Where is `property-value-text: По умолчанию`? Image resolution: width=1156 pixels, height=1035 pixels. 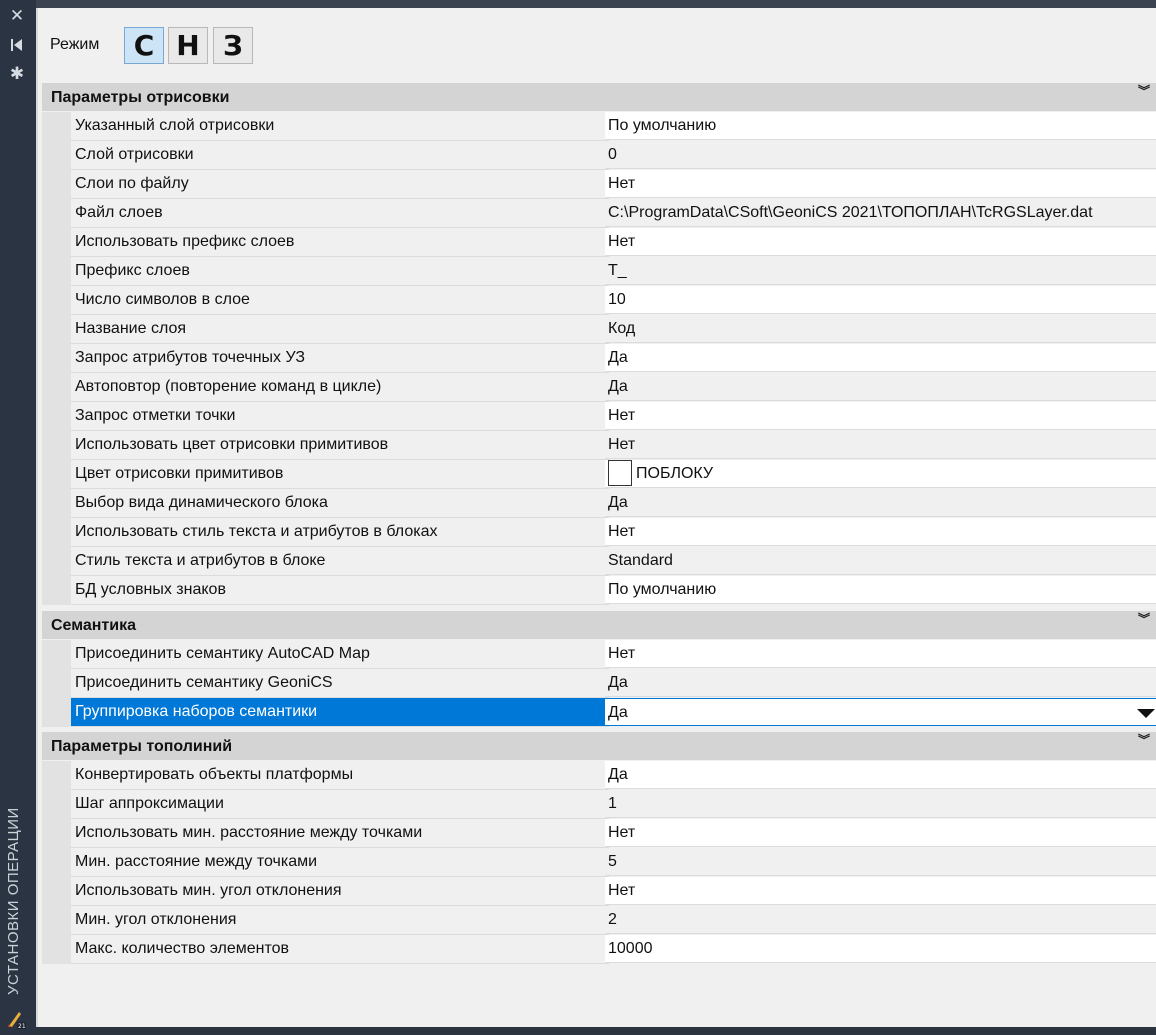
property-value-text: По умолчанию is located at coordinates (662, 125).